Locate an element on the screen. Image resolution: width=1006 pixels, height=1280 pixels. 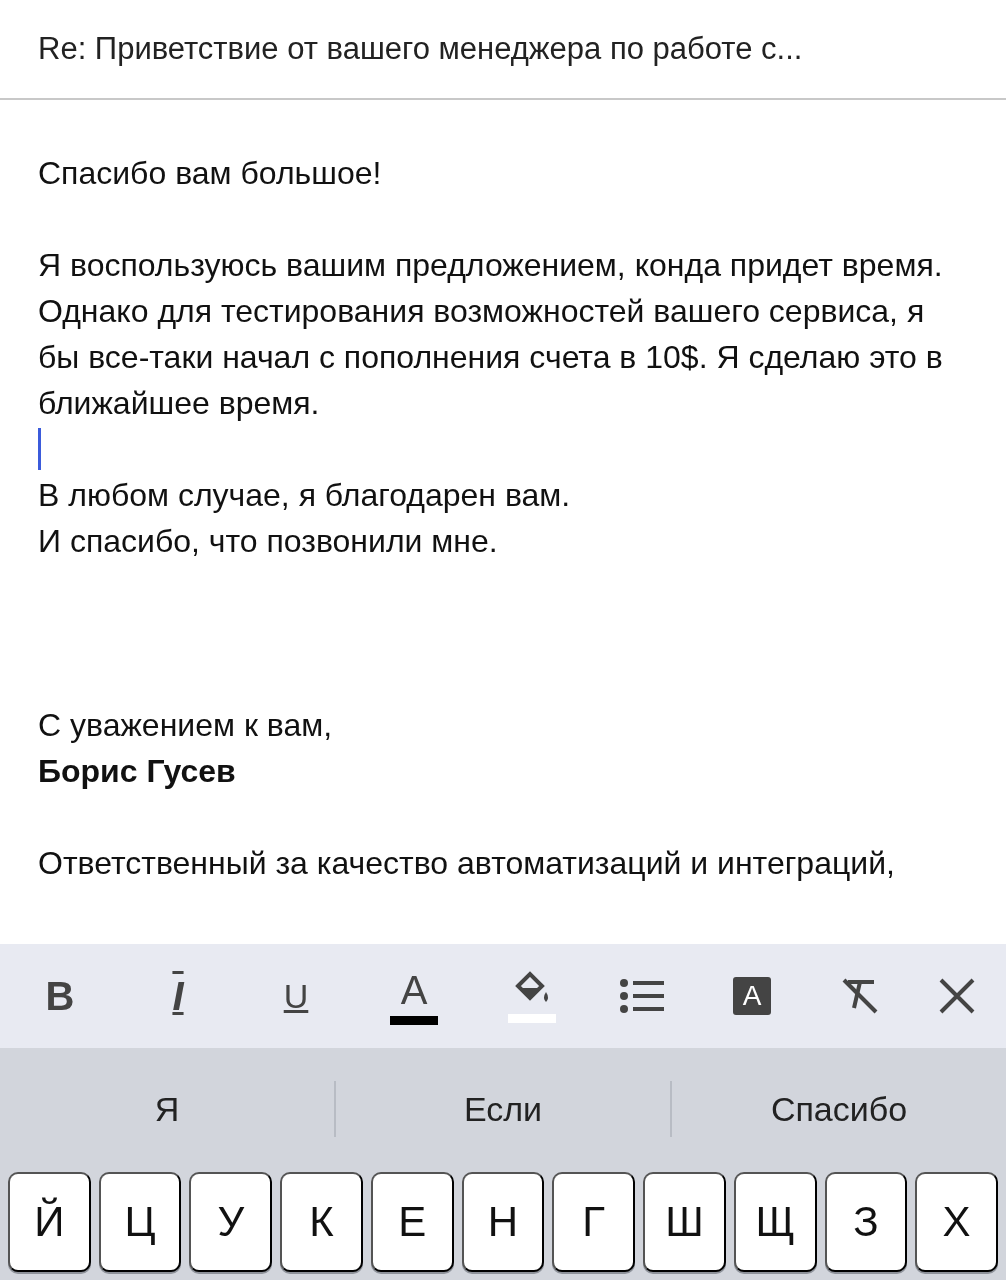
keyboard-key: Н is located at coordinates (503, 1222).